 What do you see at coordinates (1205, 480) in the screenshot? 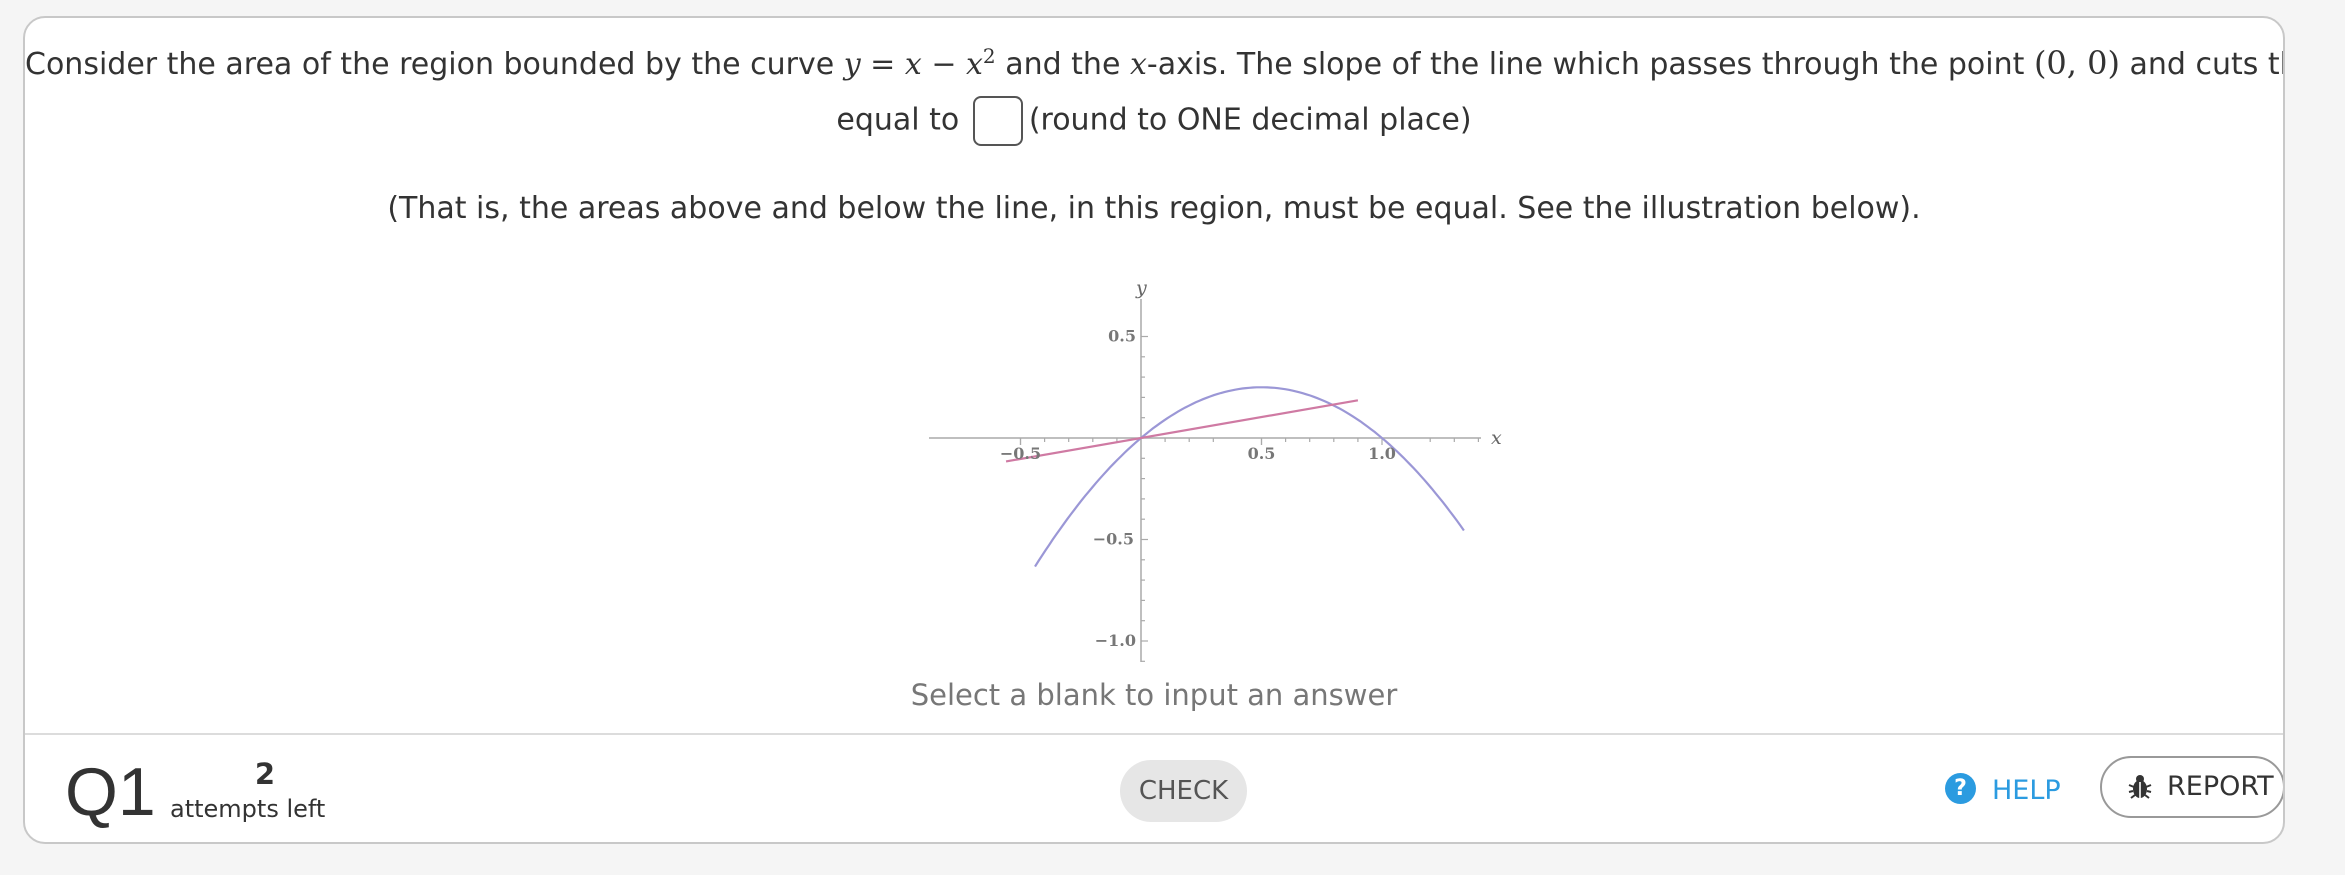
I see `graph-axes` at bounding box center [1205, 480].